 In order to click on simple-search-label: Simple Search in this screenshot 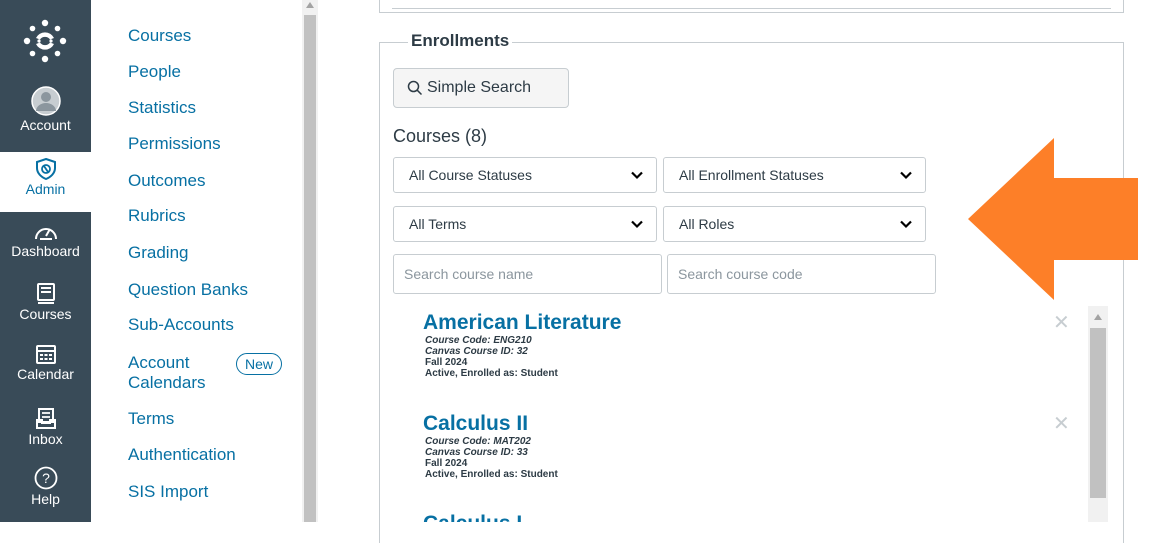, I will do `click(479, 87)`.